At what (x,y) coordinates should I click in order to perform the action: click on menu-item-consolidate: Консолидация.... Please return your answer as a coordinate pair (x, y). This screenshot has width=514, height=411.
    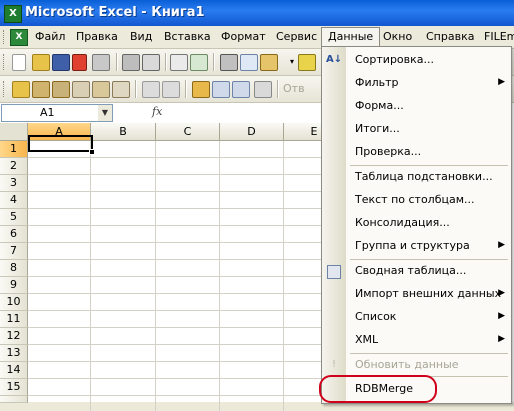
    Looking at the image, I should click on (416, 223).